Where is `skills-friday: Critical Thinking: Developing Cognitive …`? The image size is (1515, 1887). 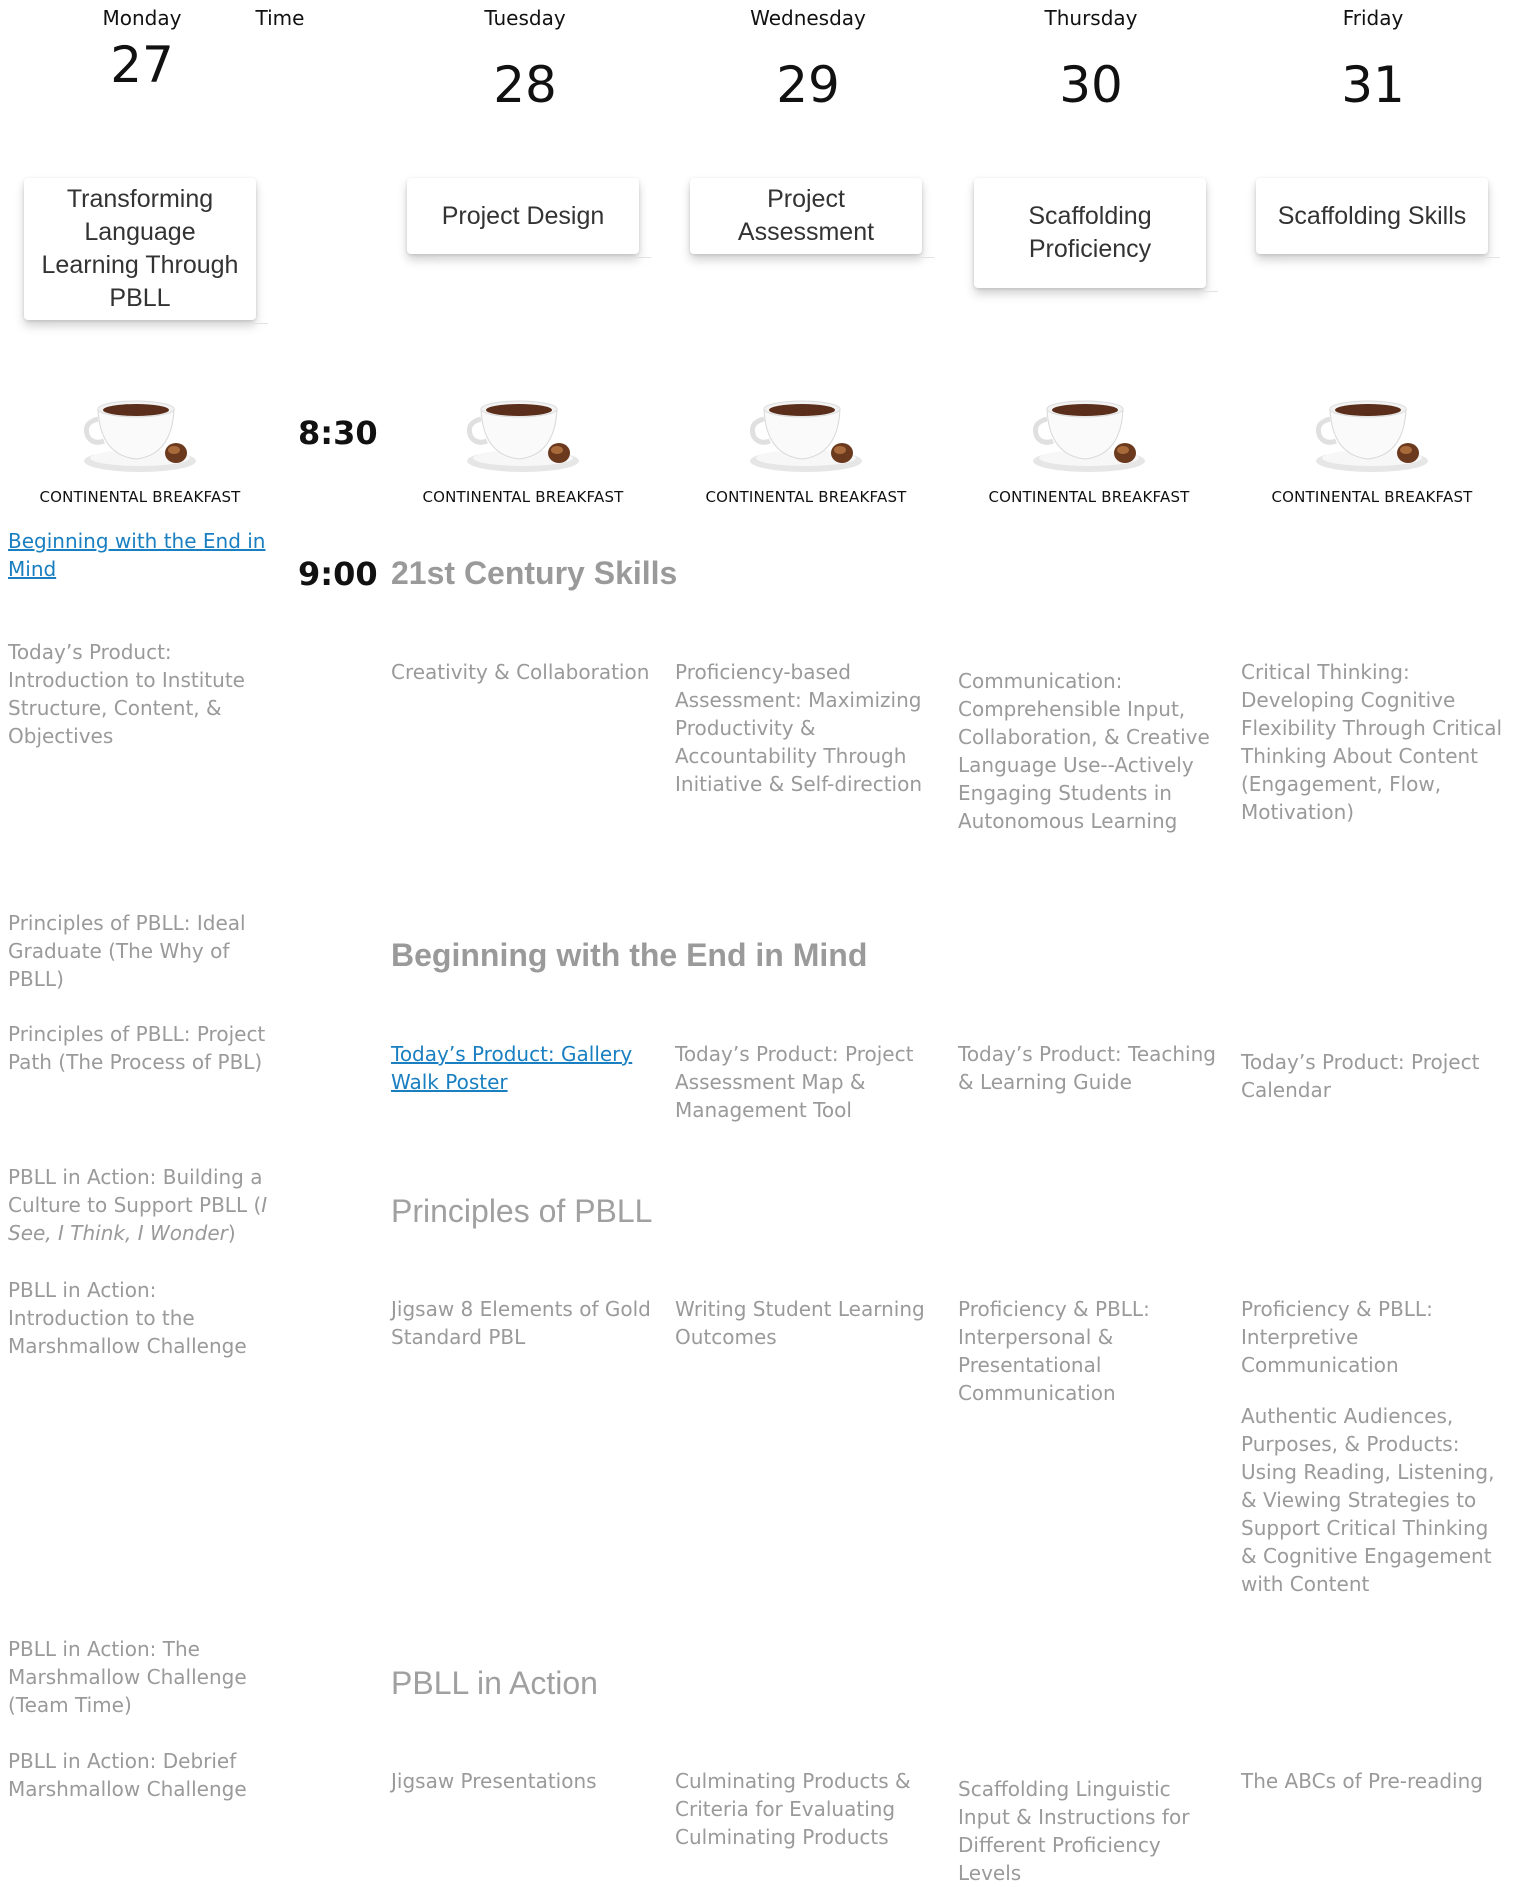
skills-friday: Critical Thinking: Developing Cognitive … is located at coordinates (1372, 742).